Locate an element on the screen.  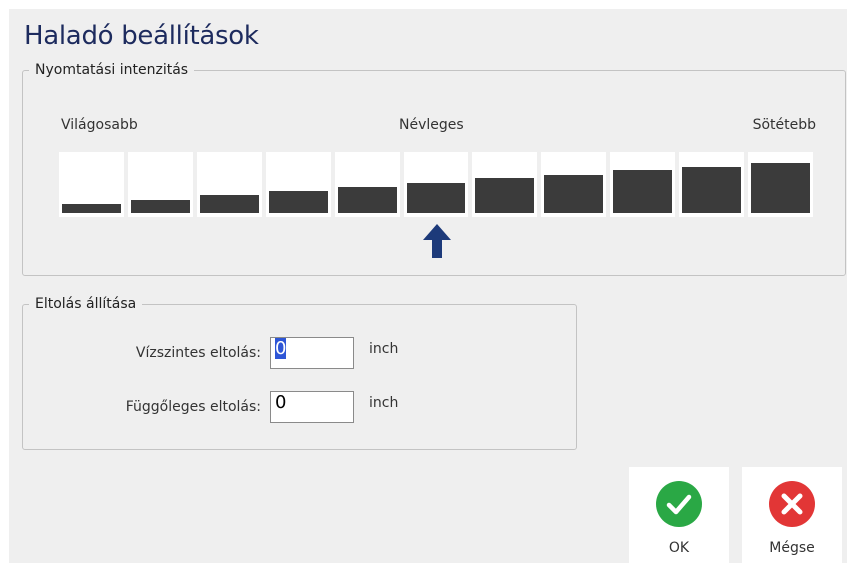
horizontal-offset-unit: inch is located at coordinates (384, 349).